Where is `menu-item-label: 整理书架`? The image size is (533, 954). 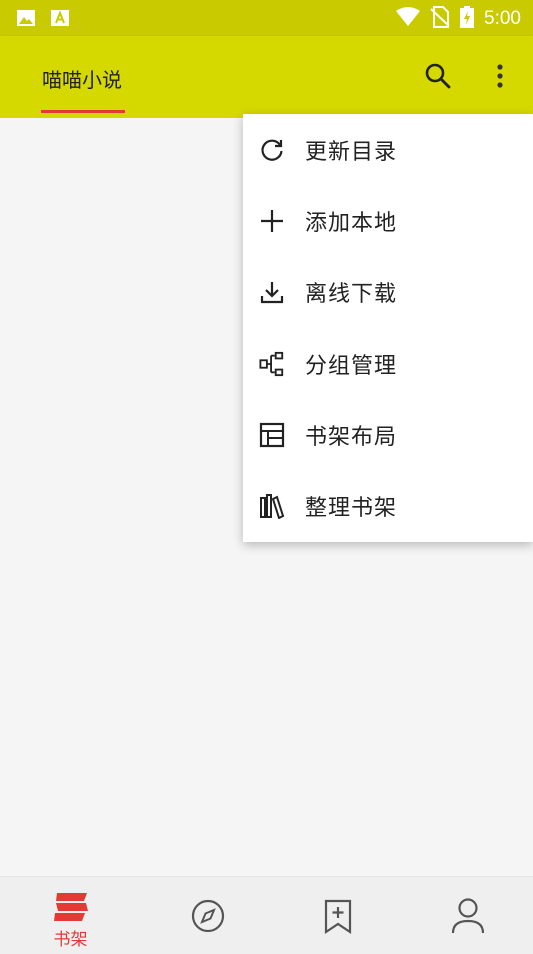 menu-item-label: 整理书架 is located at coordinates (351, 509).